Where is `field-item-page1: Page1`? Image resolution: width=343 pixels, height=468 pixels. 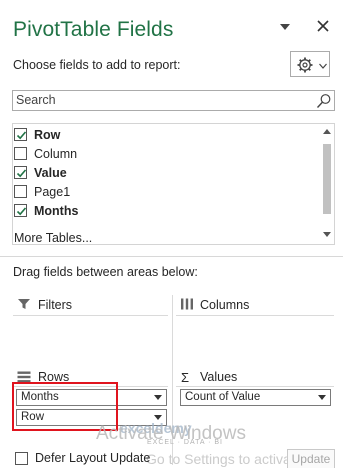 field-item-page1: Page1 is located at coordinates (164, 191).